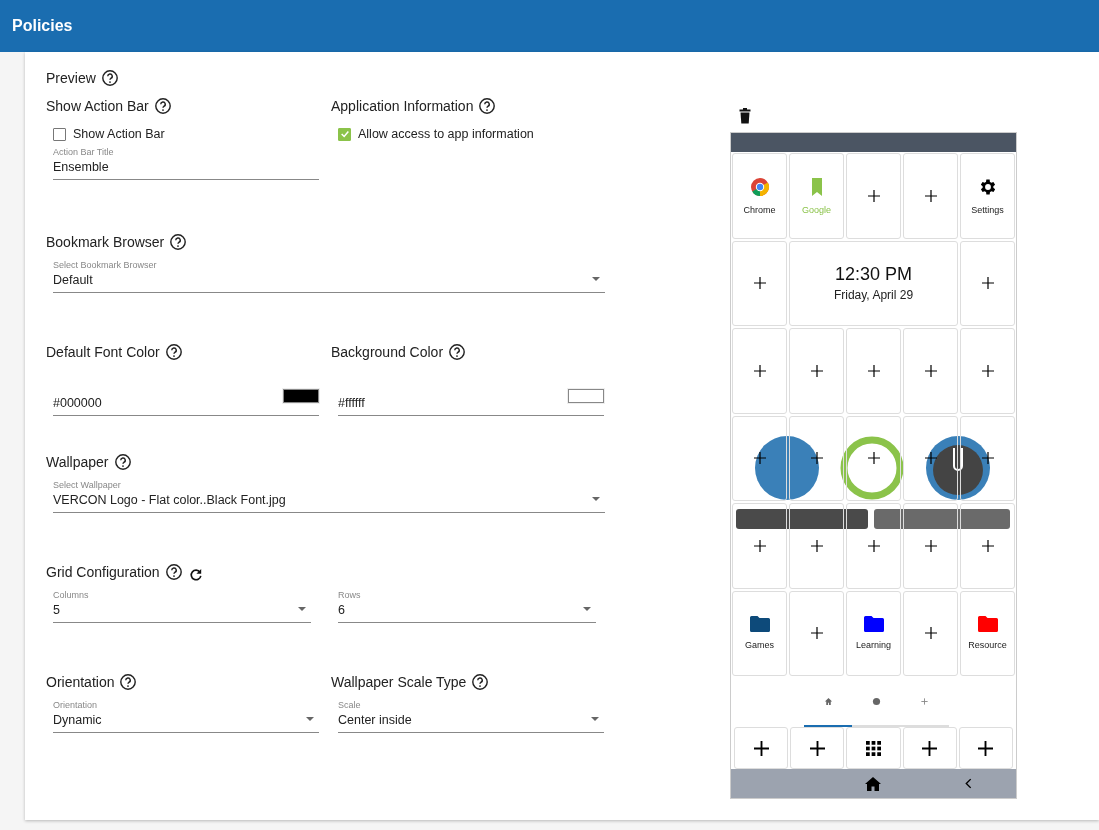 This screenshot has height=830, width=1099. I want to click on chrome-icon, so click(759, 186).